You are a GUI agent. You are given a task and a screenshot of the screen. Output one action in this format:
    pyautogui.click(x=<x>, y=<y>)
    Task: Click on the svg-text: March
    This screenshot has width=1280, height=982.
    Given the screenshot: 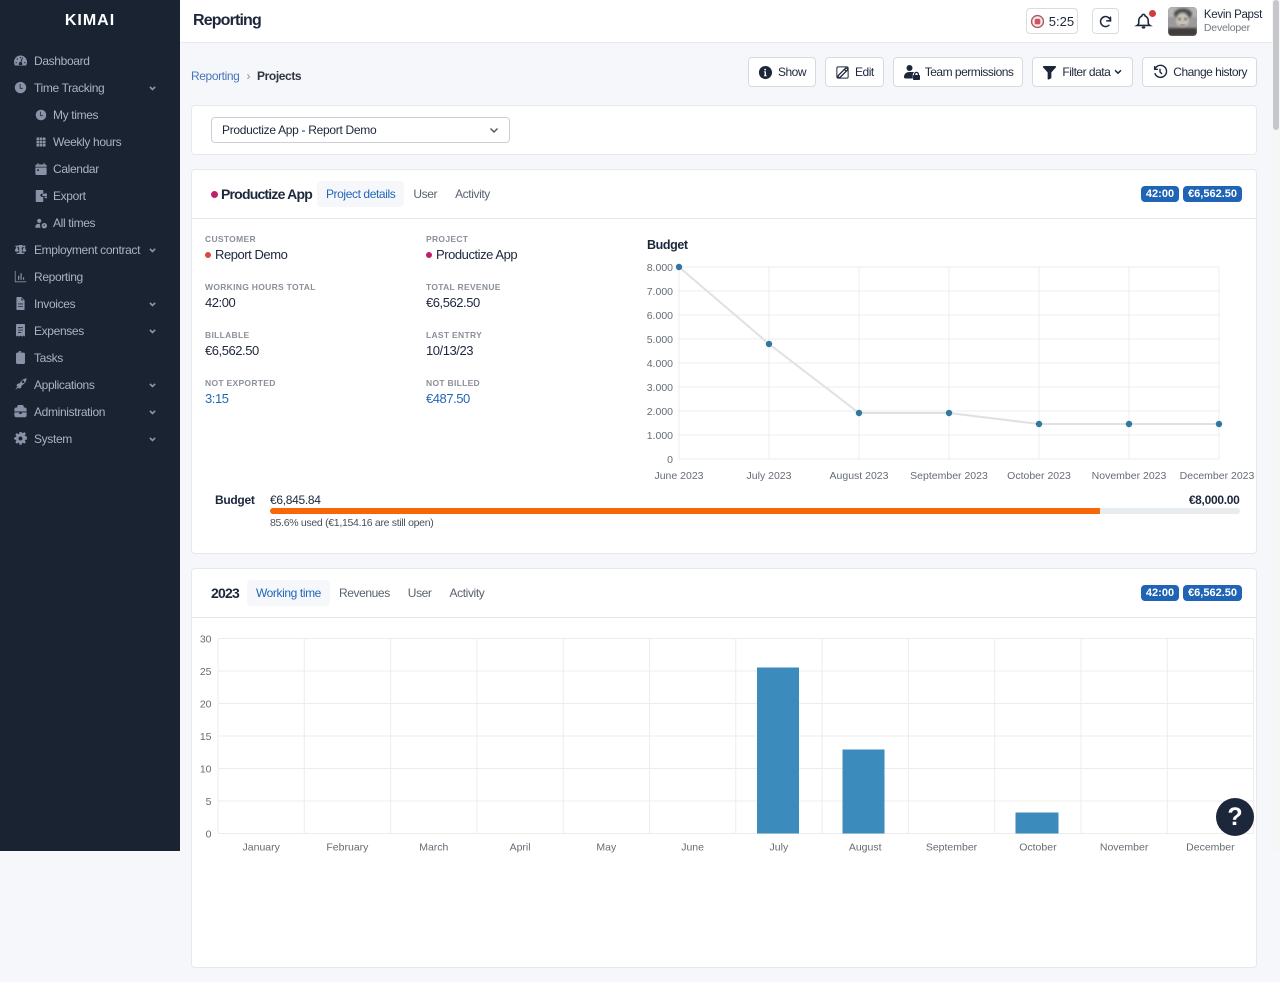 What is the action you would take?
    pyautogui.click(x=433, y=848)
    